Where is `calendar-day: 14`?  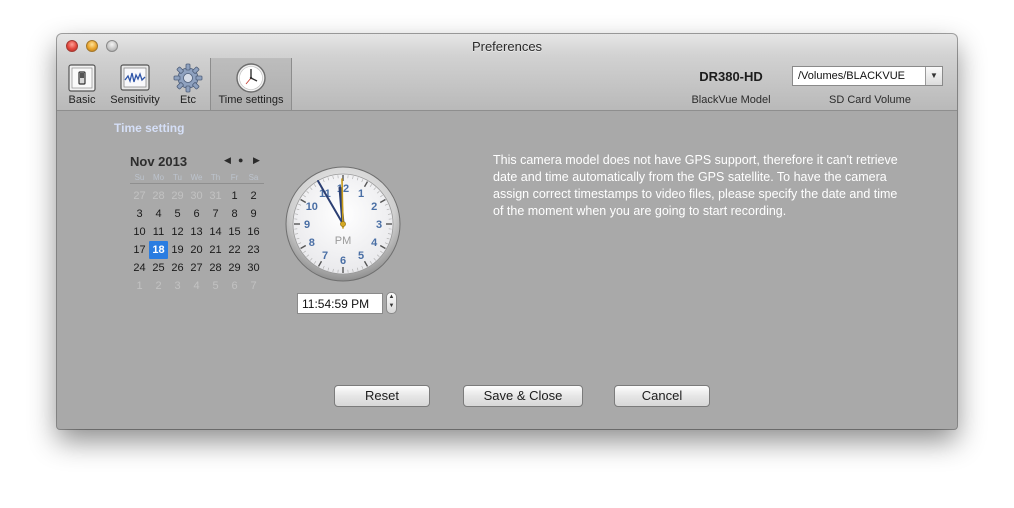
calendar-day: 14 is located at coordinates (215, 232).